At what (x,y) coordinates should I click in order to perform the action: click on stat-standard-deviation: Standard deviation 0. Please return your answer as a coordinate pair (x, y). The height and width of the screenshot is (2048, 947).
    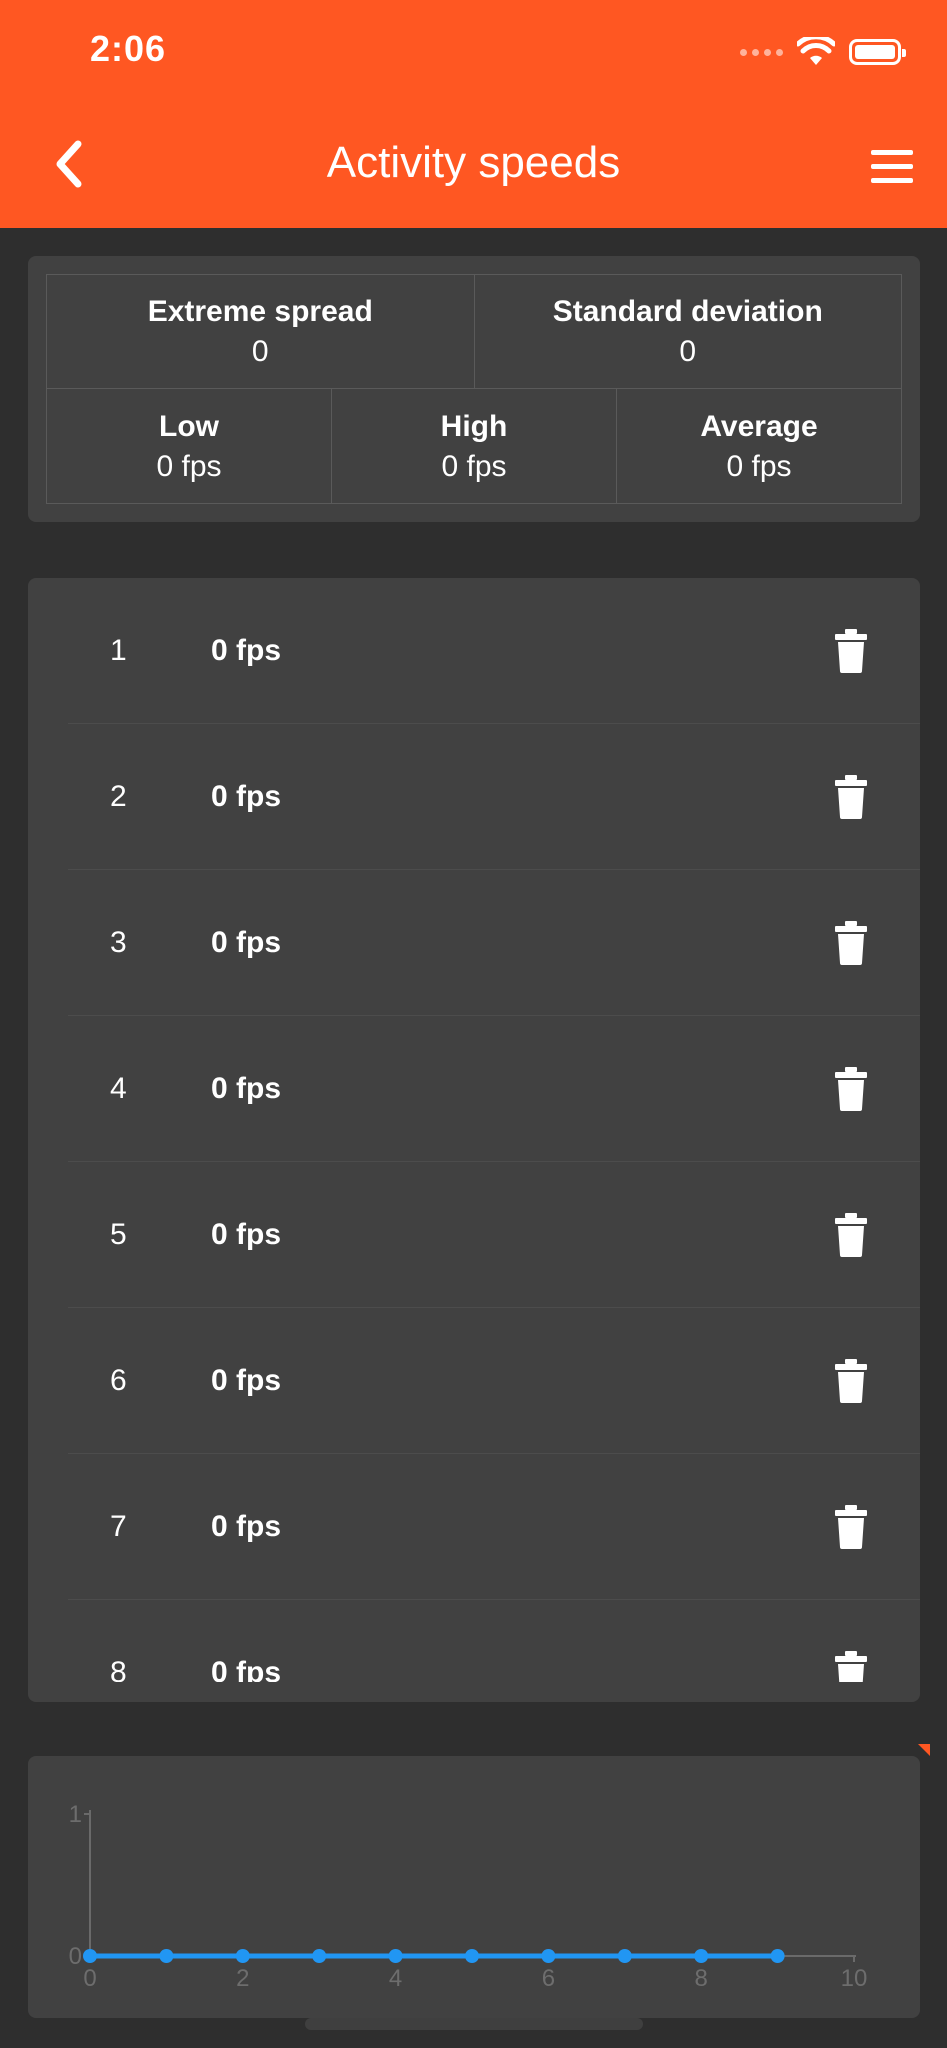
    Looking at the image, I should click on (688, 331).